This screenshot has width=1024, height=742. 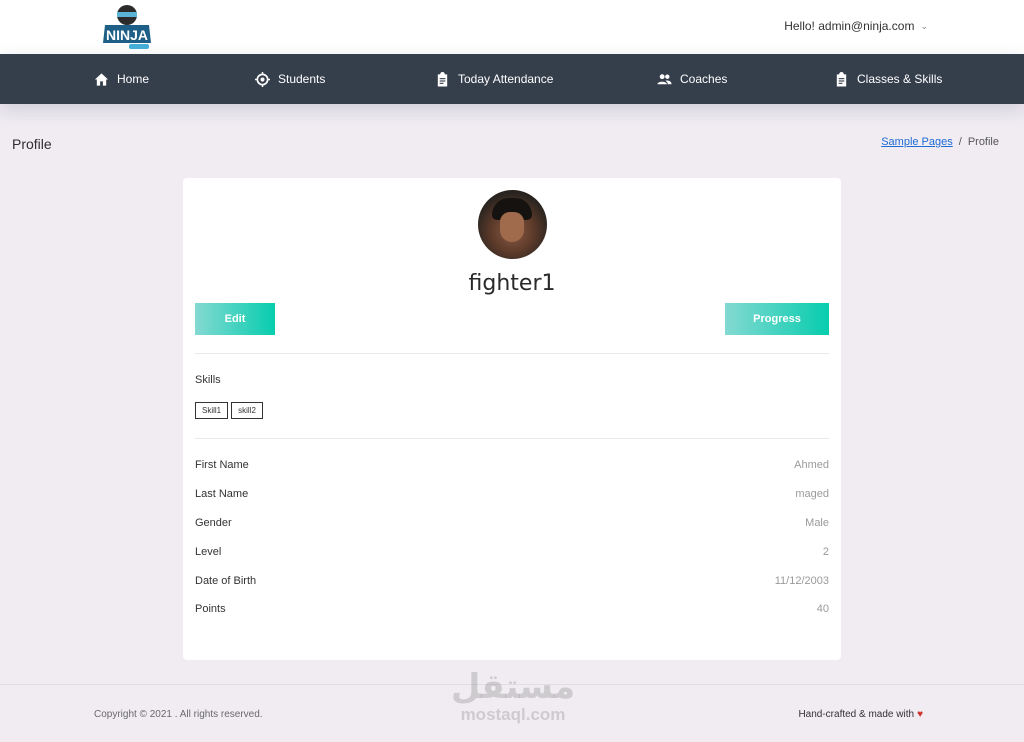 What do you see at coordinates (178, 714) in the screenshot?
I see `footer-copyright: Copyright © 2021 . All rights reserved.` at bounding box center [178, 714].